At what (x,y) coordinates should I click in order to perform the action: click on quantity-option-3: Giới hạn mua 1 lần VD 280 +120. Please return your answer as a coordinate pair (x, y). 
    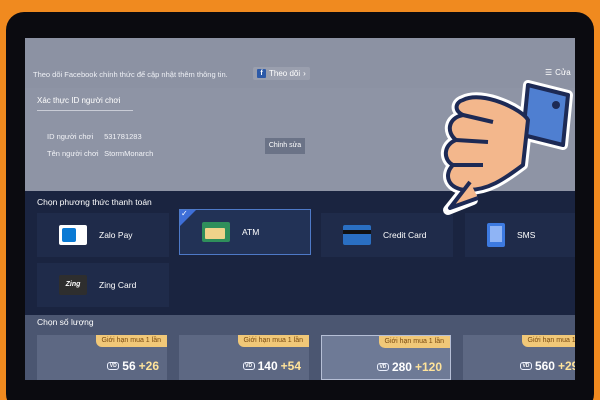
    Looking at the image, I should click on (386, 357).